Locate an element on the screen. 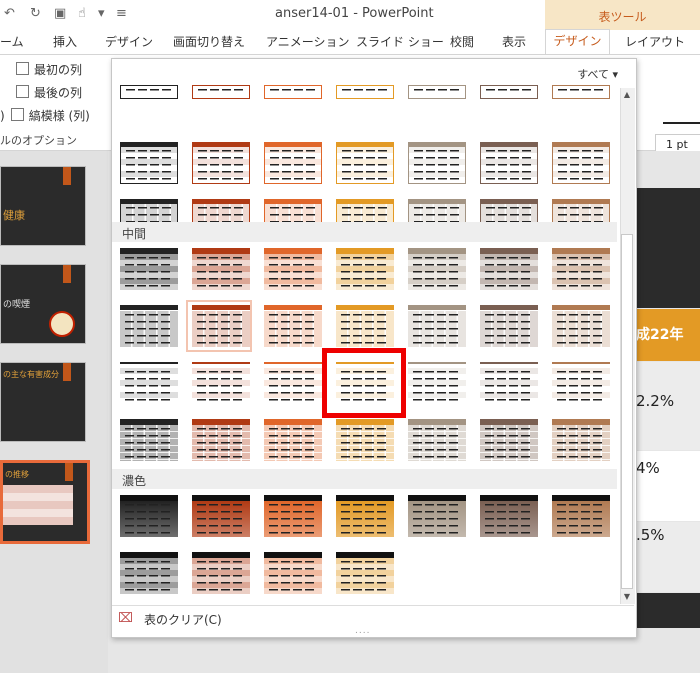 The height and width of the screenshot is (673, 700). table-tools-group: 表ツール is located at coordinates (622, 16).